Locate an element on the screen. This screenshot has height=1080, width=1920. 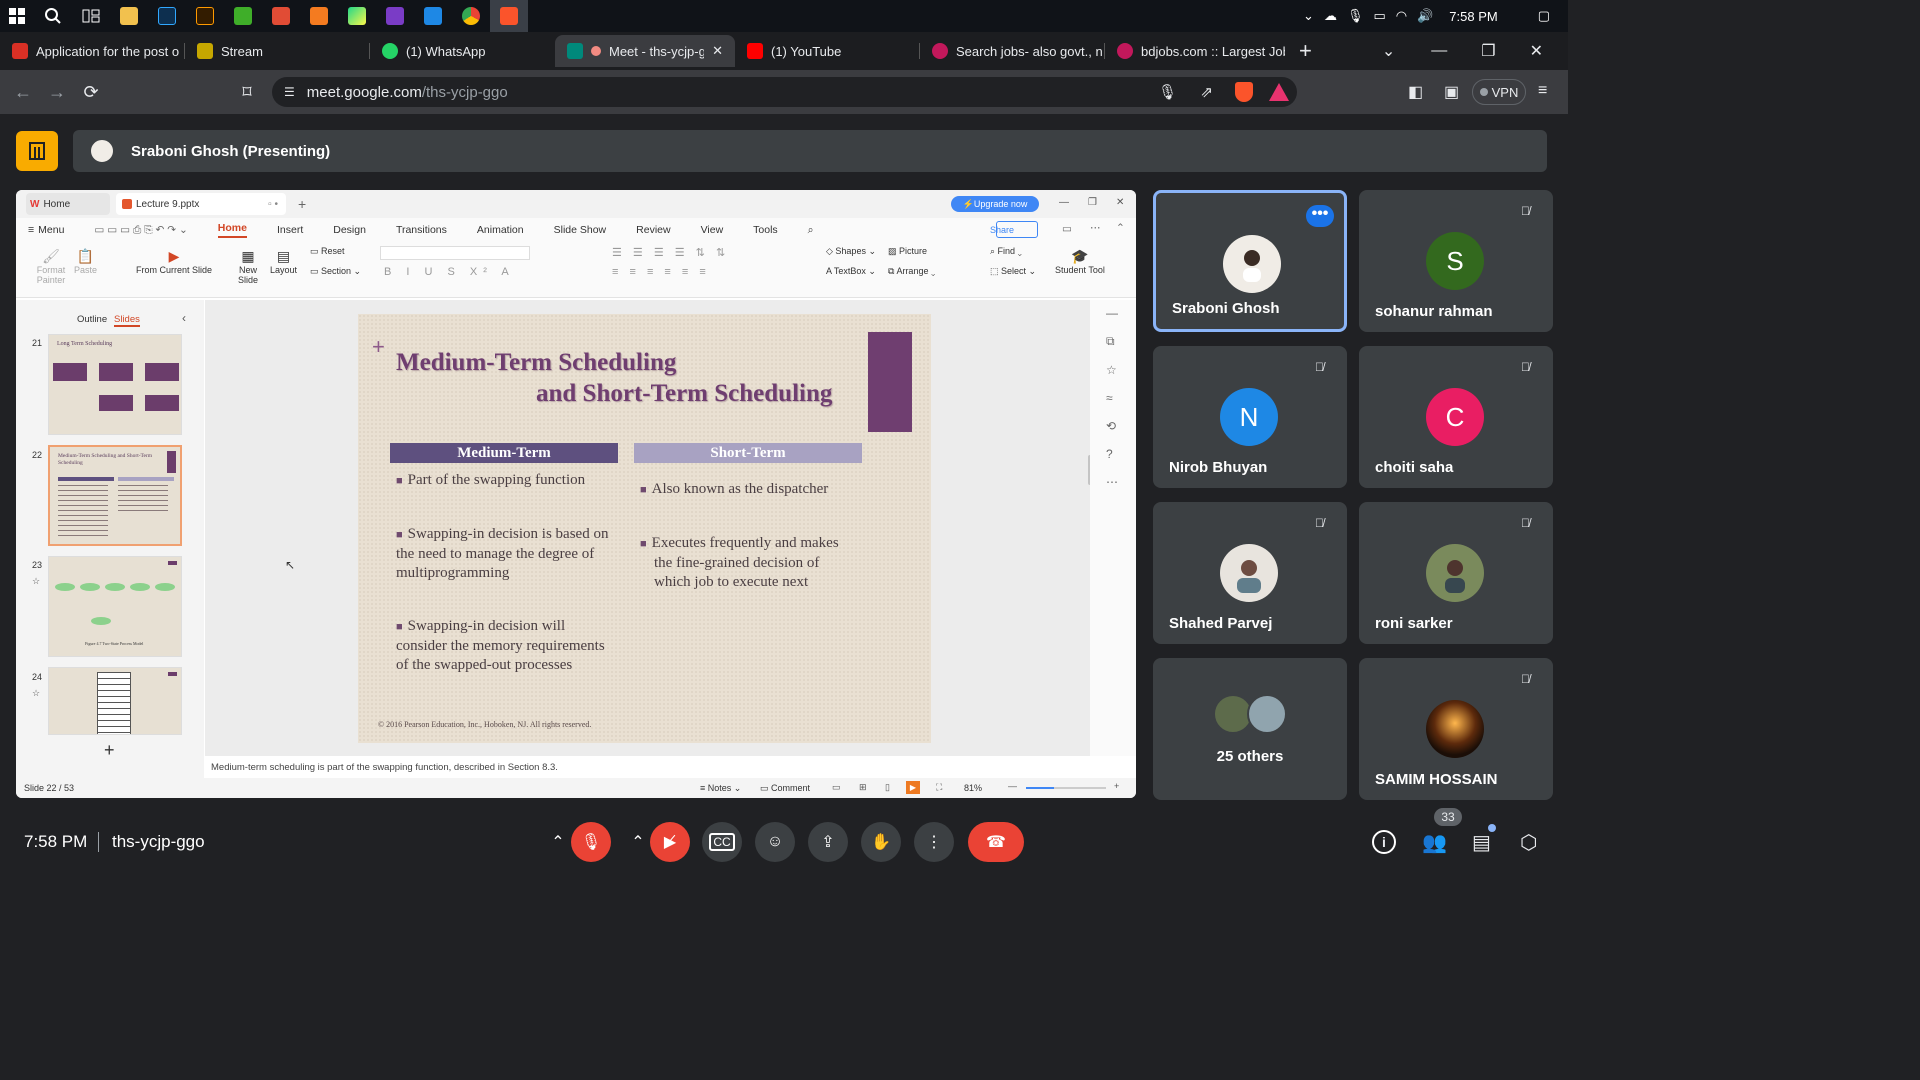
view-icons: ▭ ⊞ ▯ is located at coordinates (865, 787).